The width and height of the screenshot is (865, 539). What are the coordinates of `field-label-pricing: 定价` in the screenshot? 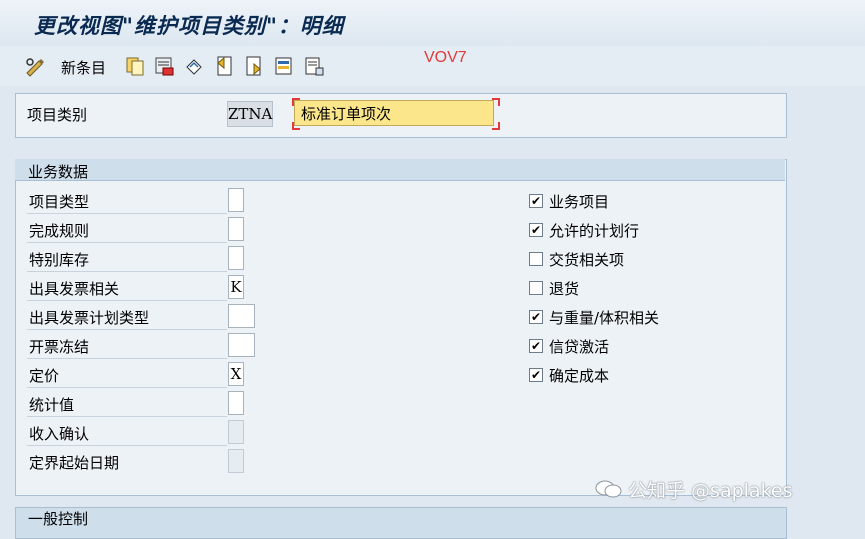 It's located at (44, 376).